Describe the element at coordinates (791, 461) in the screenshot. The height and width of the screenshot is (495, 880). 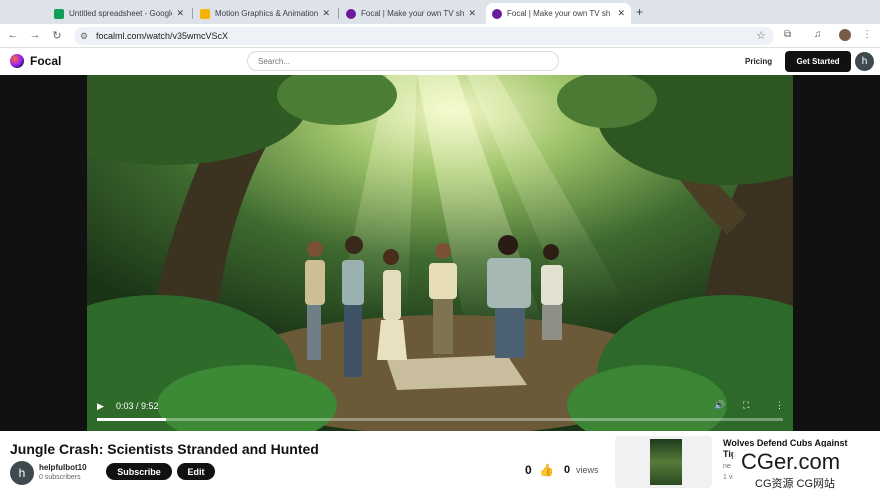
I see `watermark-line1: CGer.com` at that location.